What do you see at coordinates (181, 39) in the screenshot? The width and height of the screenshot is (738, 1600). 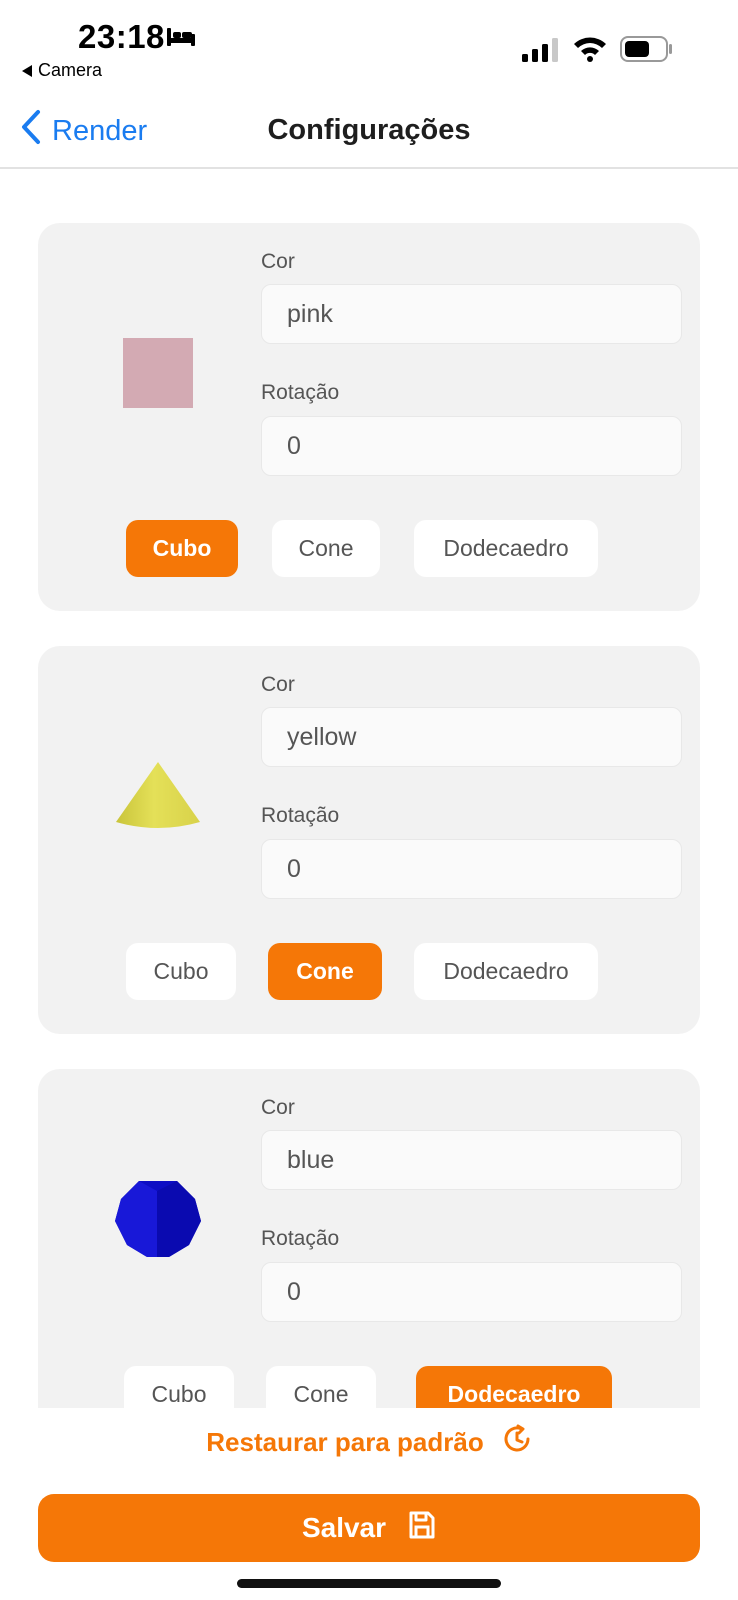 I see `sleep-focus-icon` at bounding box center [181, 39].